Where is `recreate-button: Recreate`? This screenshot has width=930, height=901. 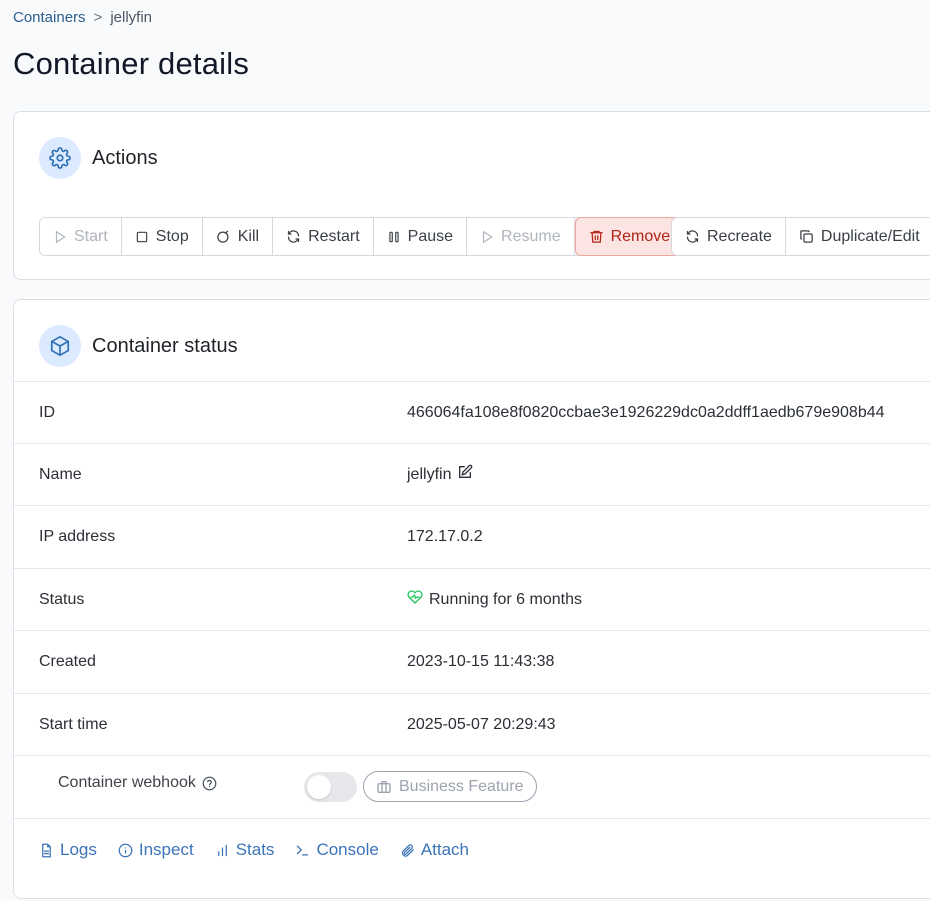 recreate-button: Recreate is located at coordinates (729, 236).